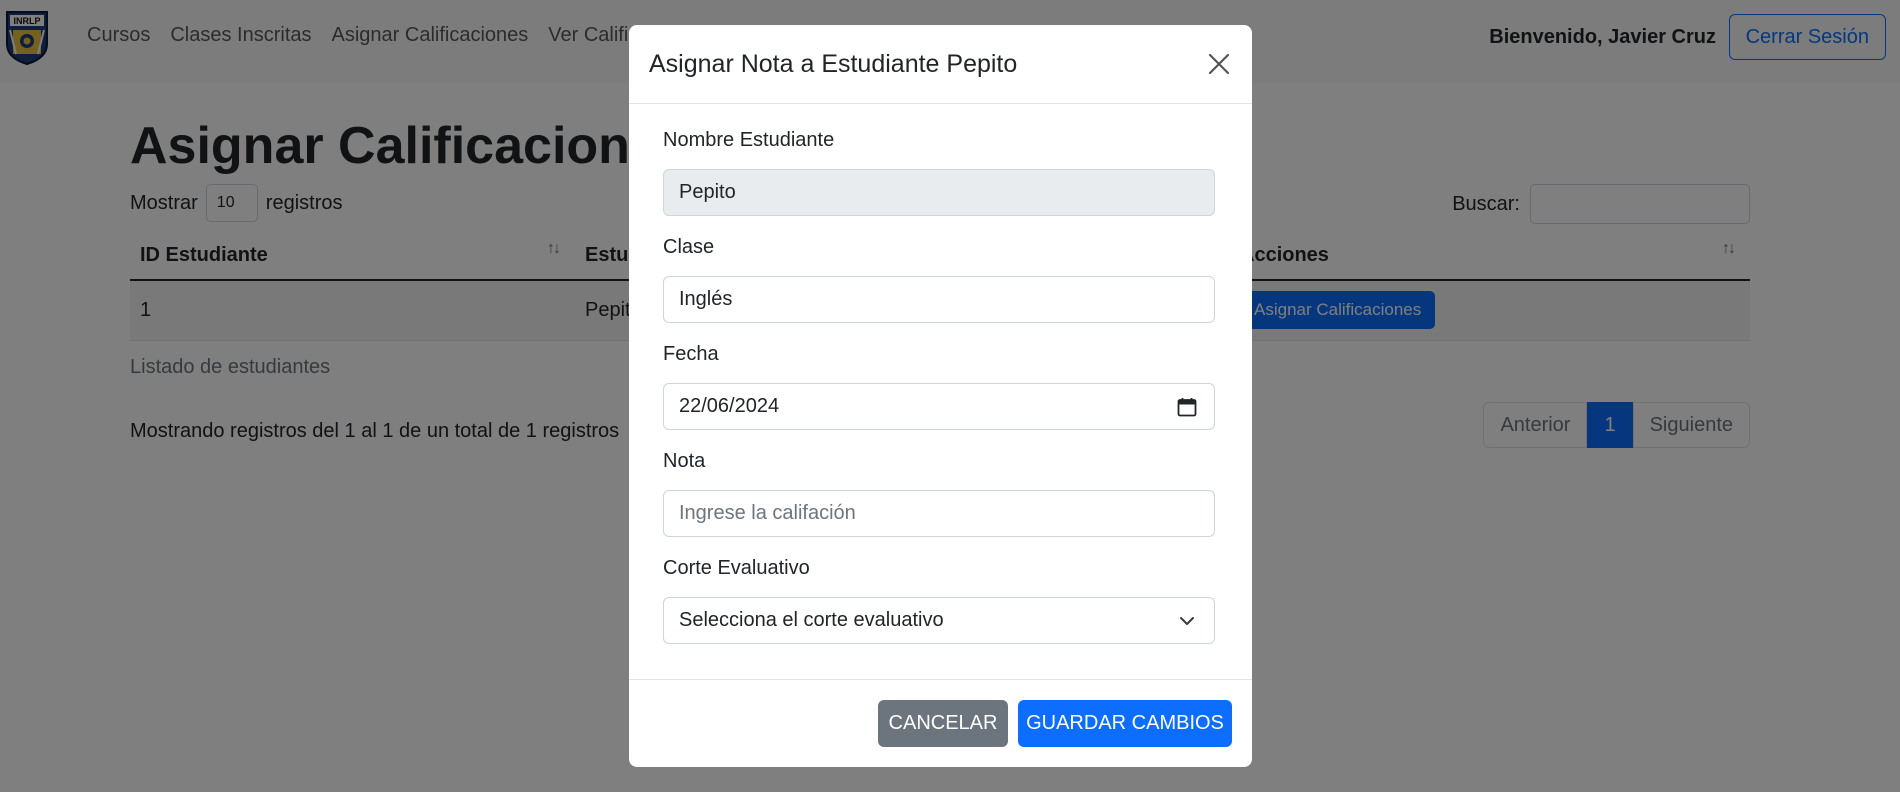 Image resolution: width=1900 pixels, height=792 pixels. What do you see at coordinates (943, 723) in the screenshot?
I see `cancel-button: CANCELAR` at bounding box center [943, 723].